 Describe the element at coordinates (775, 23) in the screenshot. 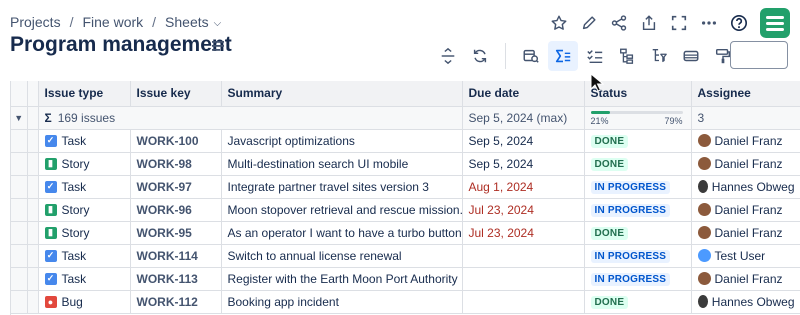

I see `app-logo` at that location.